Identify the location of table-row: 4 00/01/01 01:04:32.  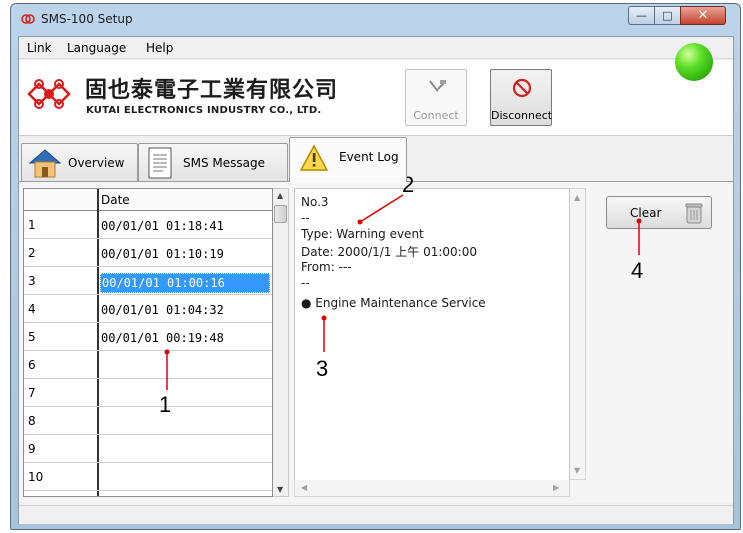
(148, 309).